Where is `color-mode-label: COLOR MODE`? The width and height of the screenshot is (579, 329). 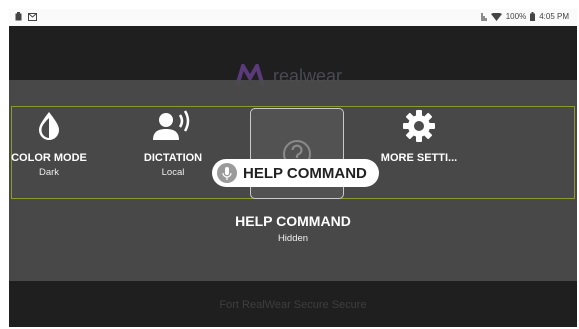
color-mode-label: COLOR MODE is located at coordinates (49, 158).